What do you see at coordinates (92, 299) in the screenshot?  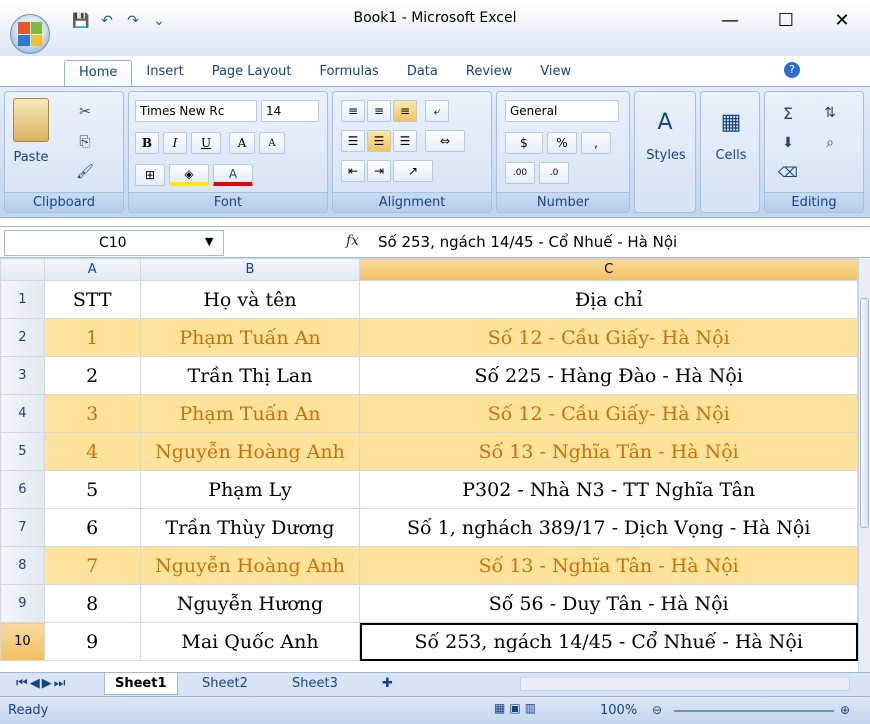 I see `cell-a: STT` at bounding box center [92, 299].